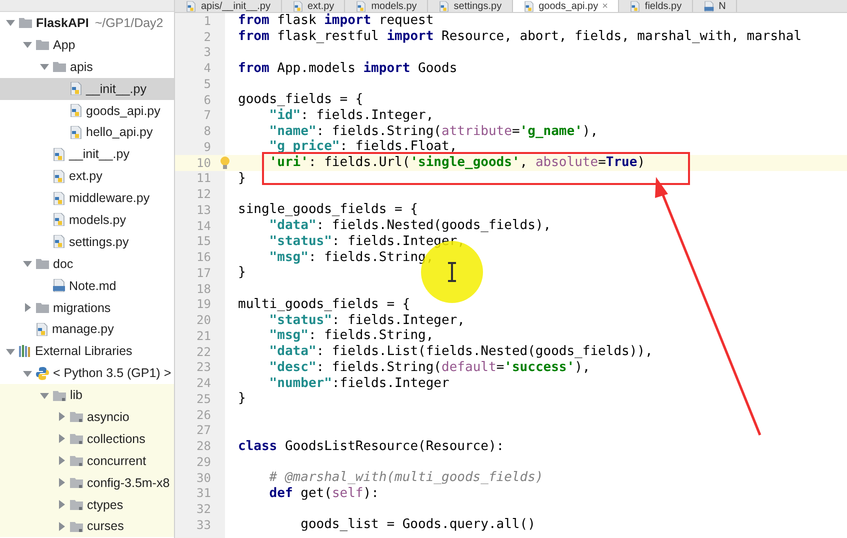 Image resolution: width=847 pixels, height=538 pixels. What do you see at coordinates (203, 163) in the screenshot?
I see `line-number: 10` at bounding box center [203, 163].